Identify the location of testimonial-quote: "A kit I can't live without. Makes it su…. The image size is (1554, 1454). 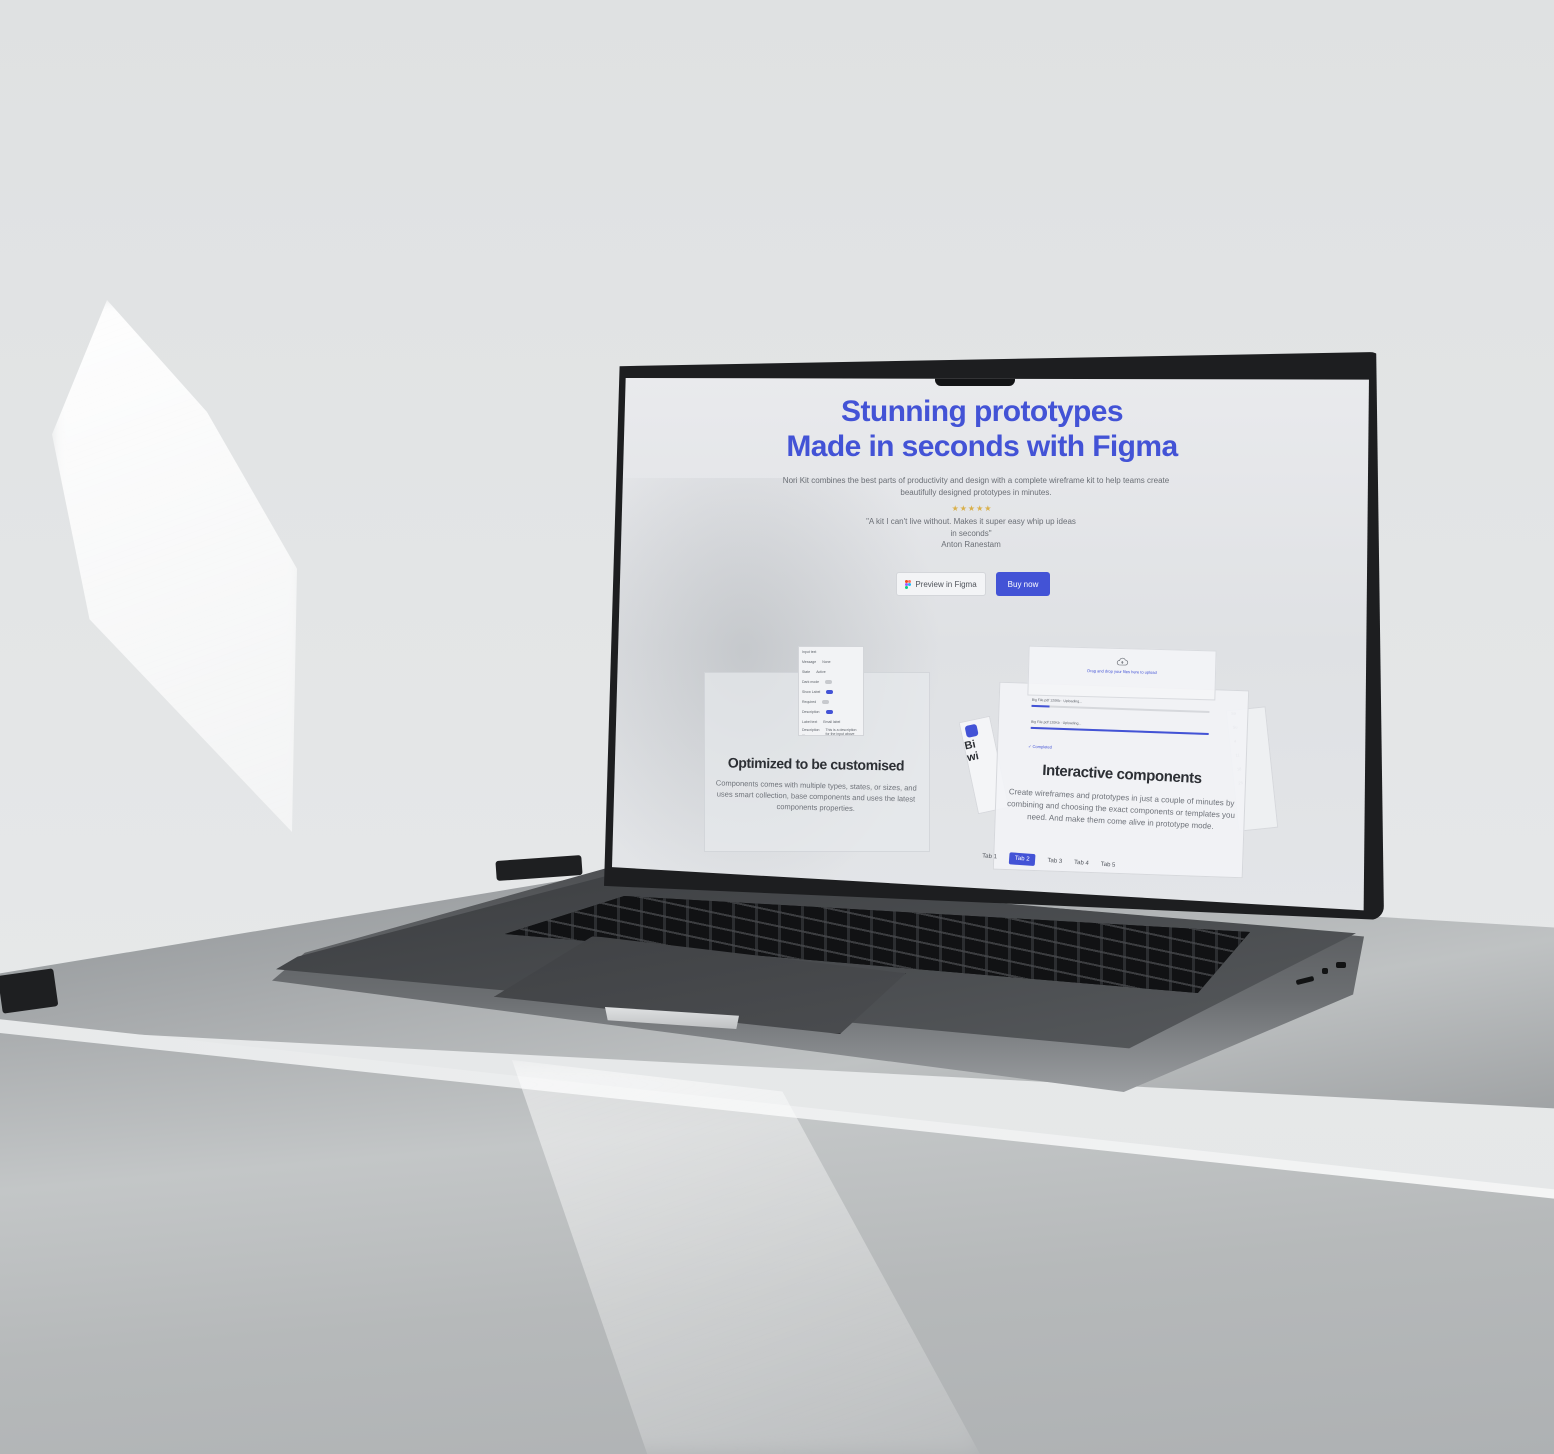
(971, 527).